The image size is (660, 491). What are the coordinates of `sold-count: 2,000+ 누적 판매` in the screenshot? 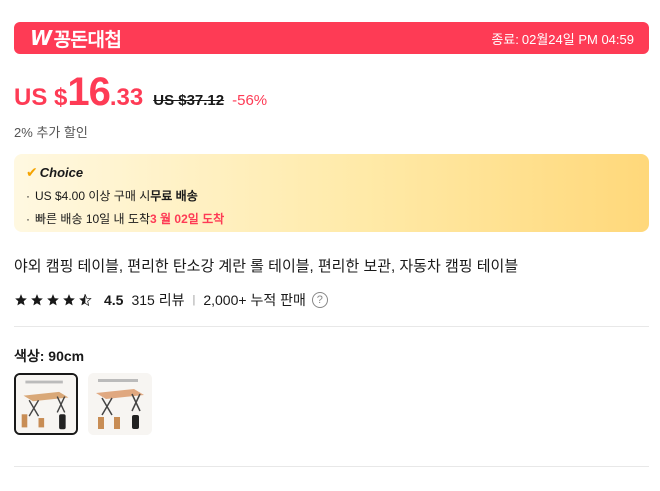 It's located at (254, 300).